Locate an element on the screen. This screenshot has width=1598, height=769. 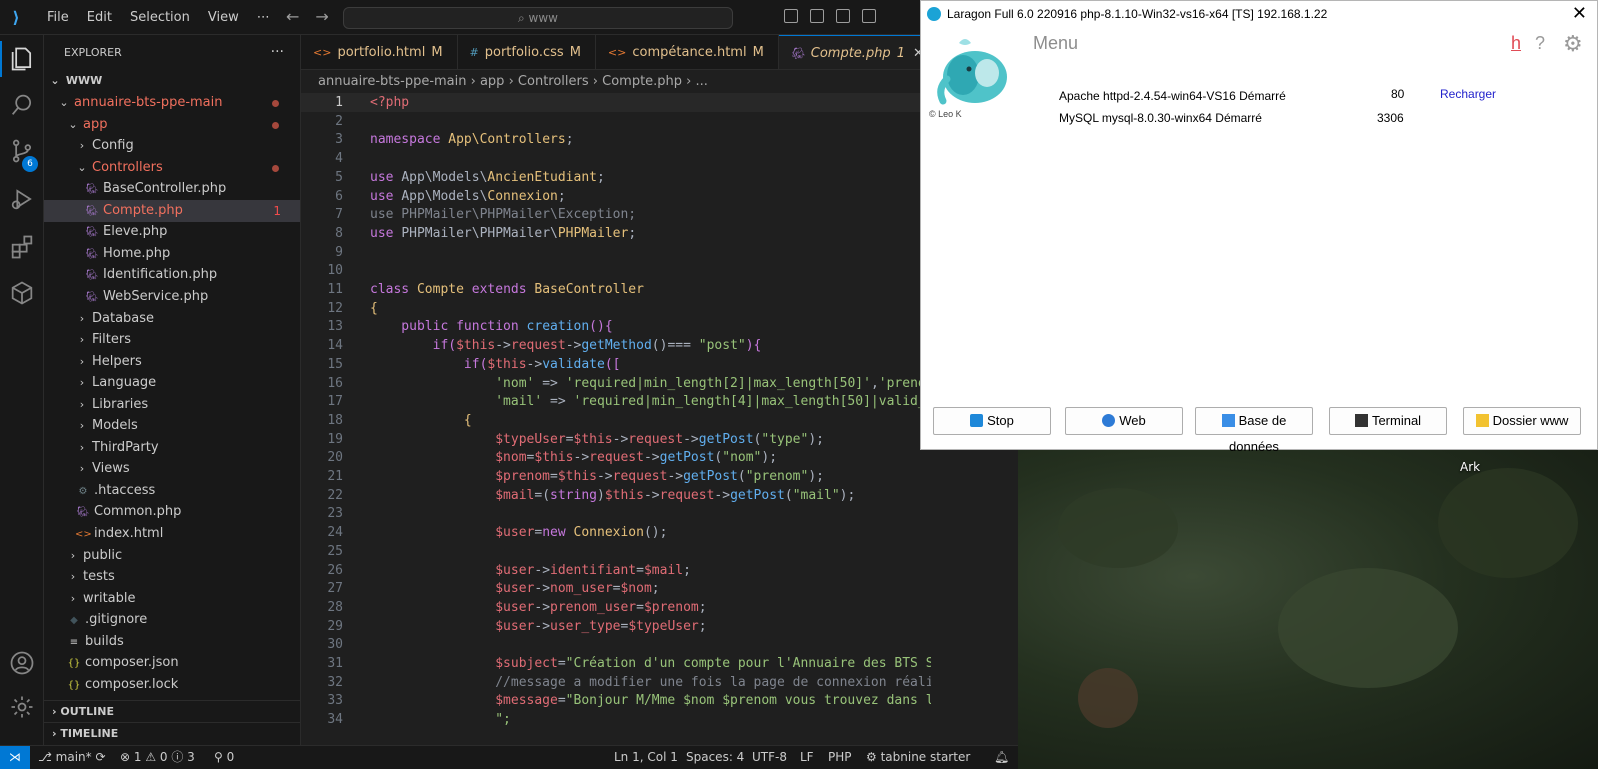
code-token: (); is located at coordinates (655, 533).